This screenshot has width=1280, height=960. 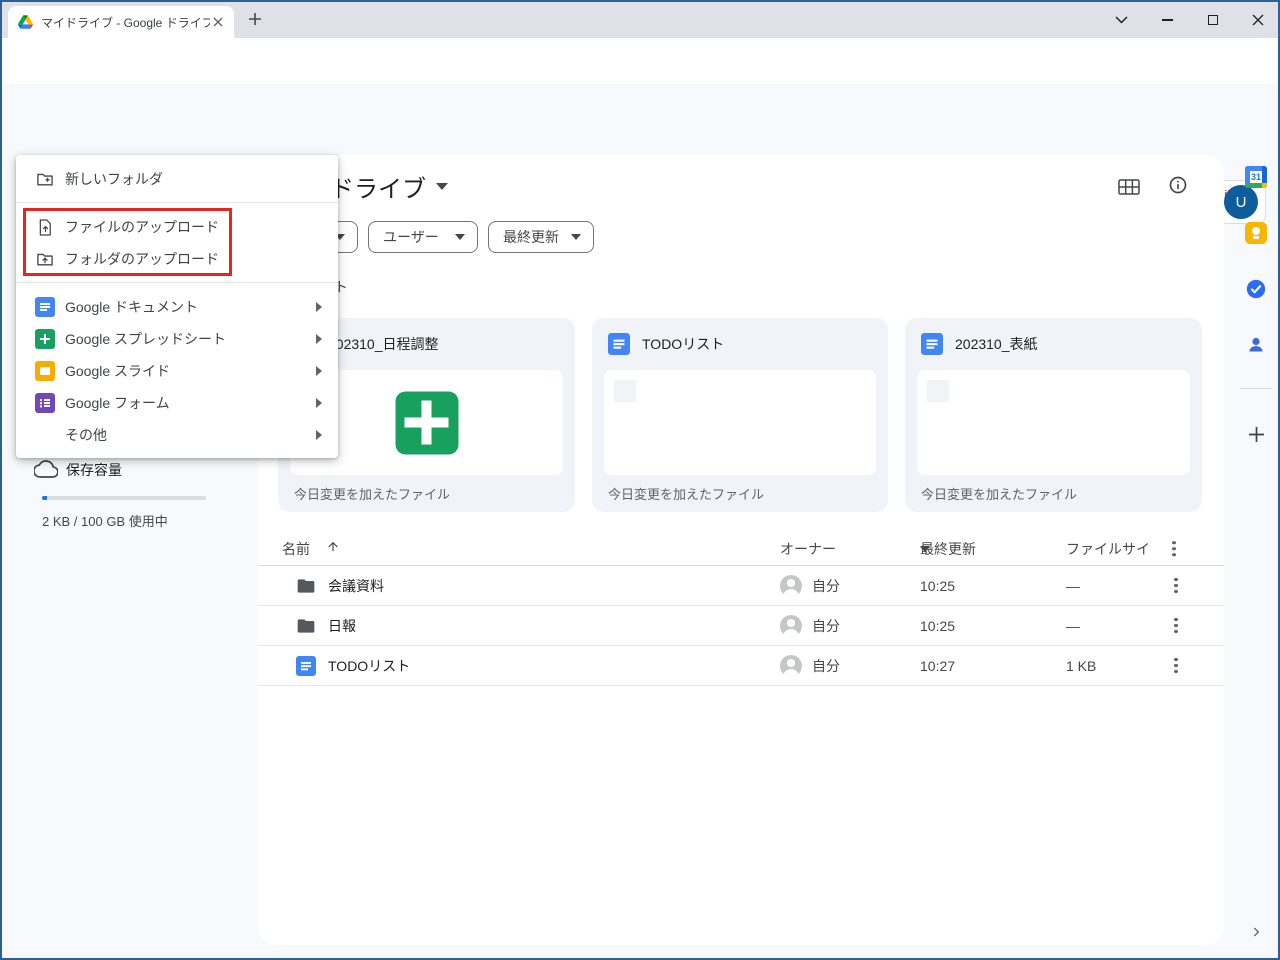 I want to click on contacts-icon, so click(x=1256, y=345).